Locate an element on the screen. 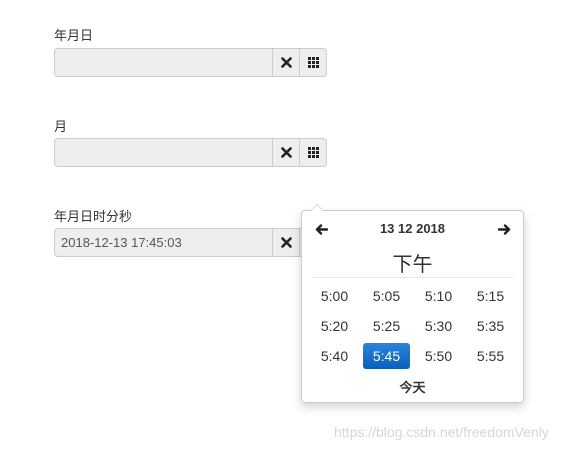 This screenshot has height=452, width=588. today-button: 今天 is located at coordinates (412, 386).